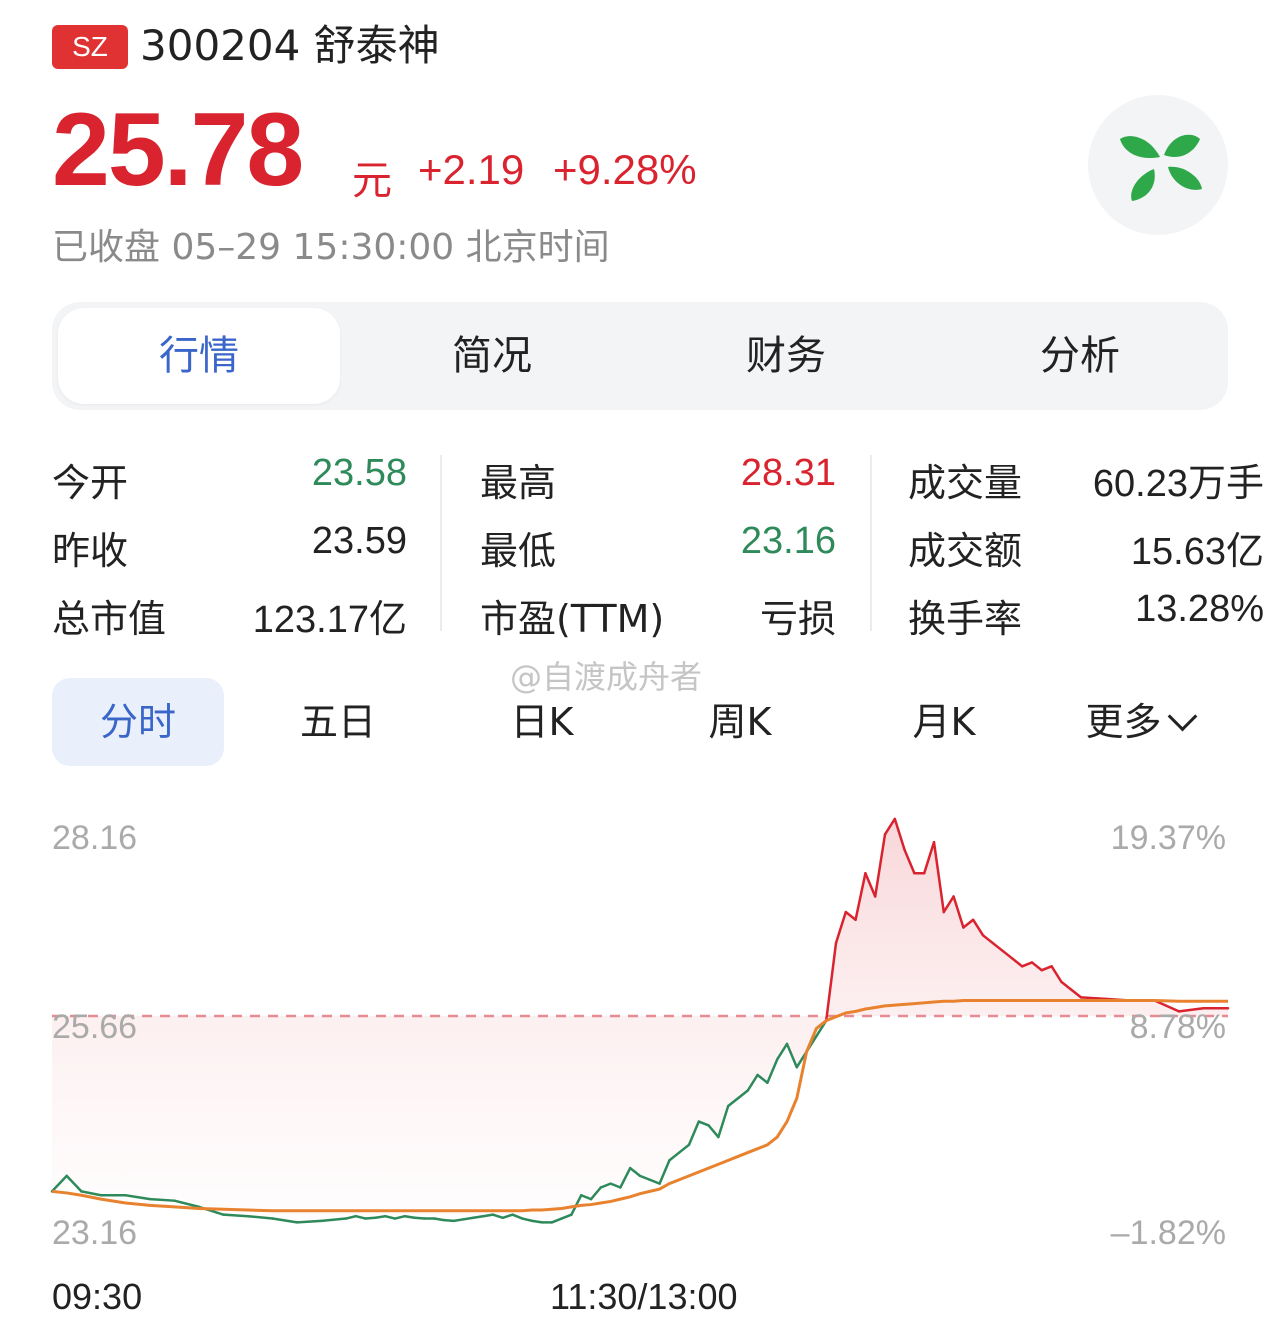 This screenshot has height=1339, width=1280. Describe the element at coordinates (372, 181) in the screenshot. I see `price-unit: 元` at that location.